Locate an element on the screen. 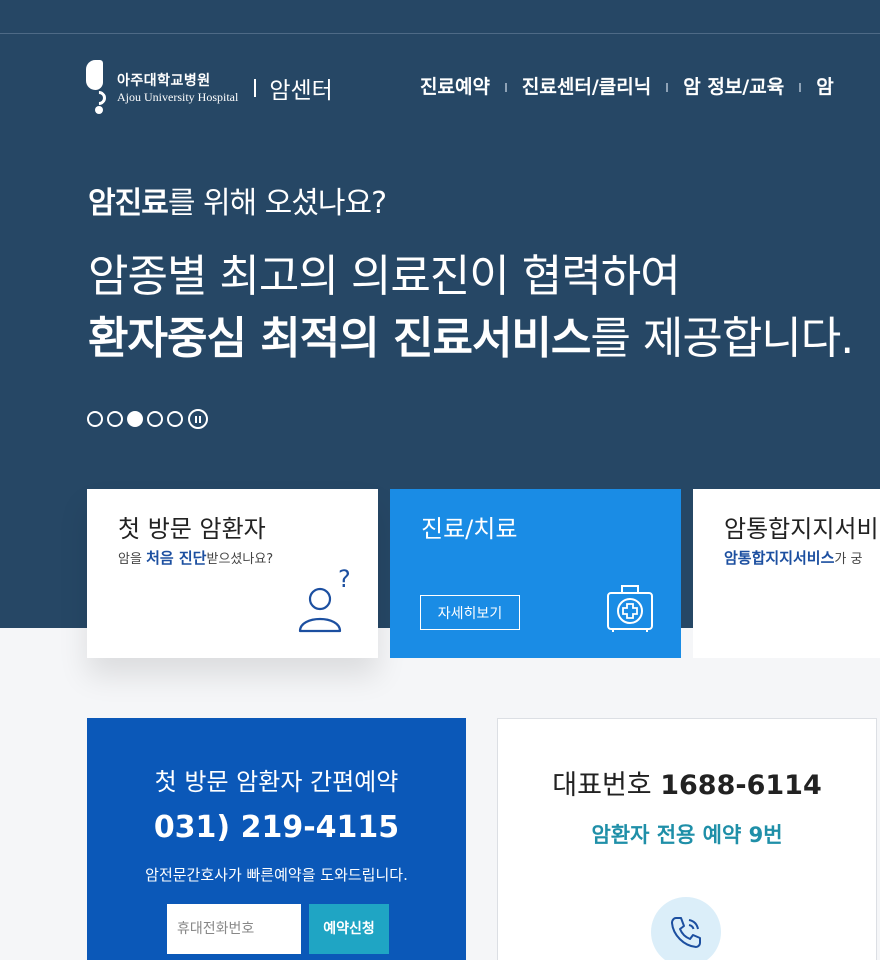  medical-kit-icon is located at coordinates (630, 608).